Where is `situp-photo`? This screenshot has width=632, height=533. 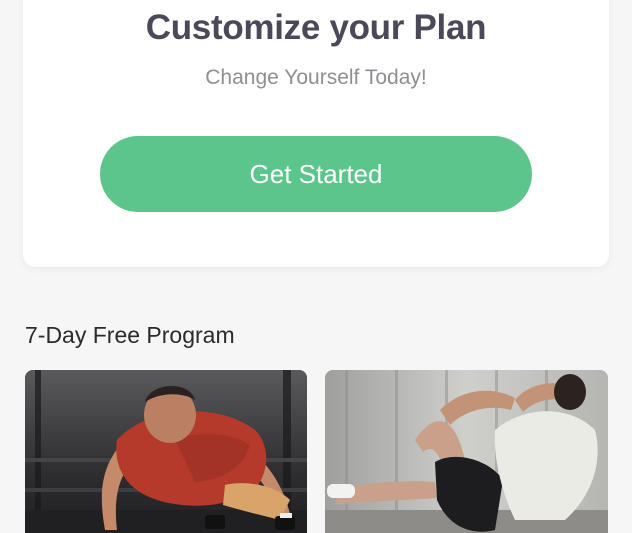 situp-photo is located at coordinates (466, 451).